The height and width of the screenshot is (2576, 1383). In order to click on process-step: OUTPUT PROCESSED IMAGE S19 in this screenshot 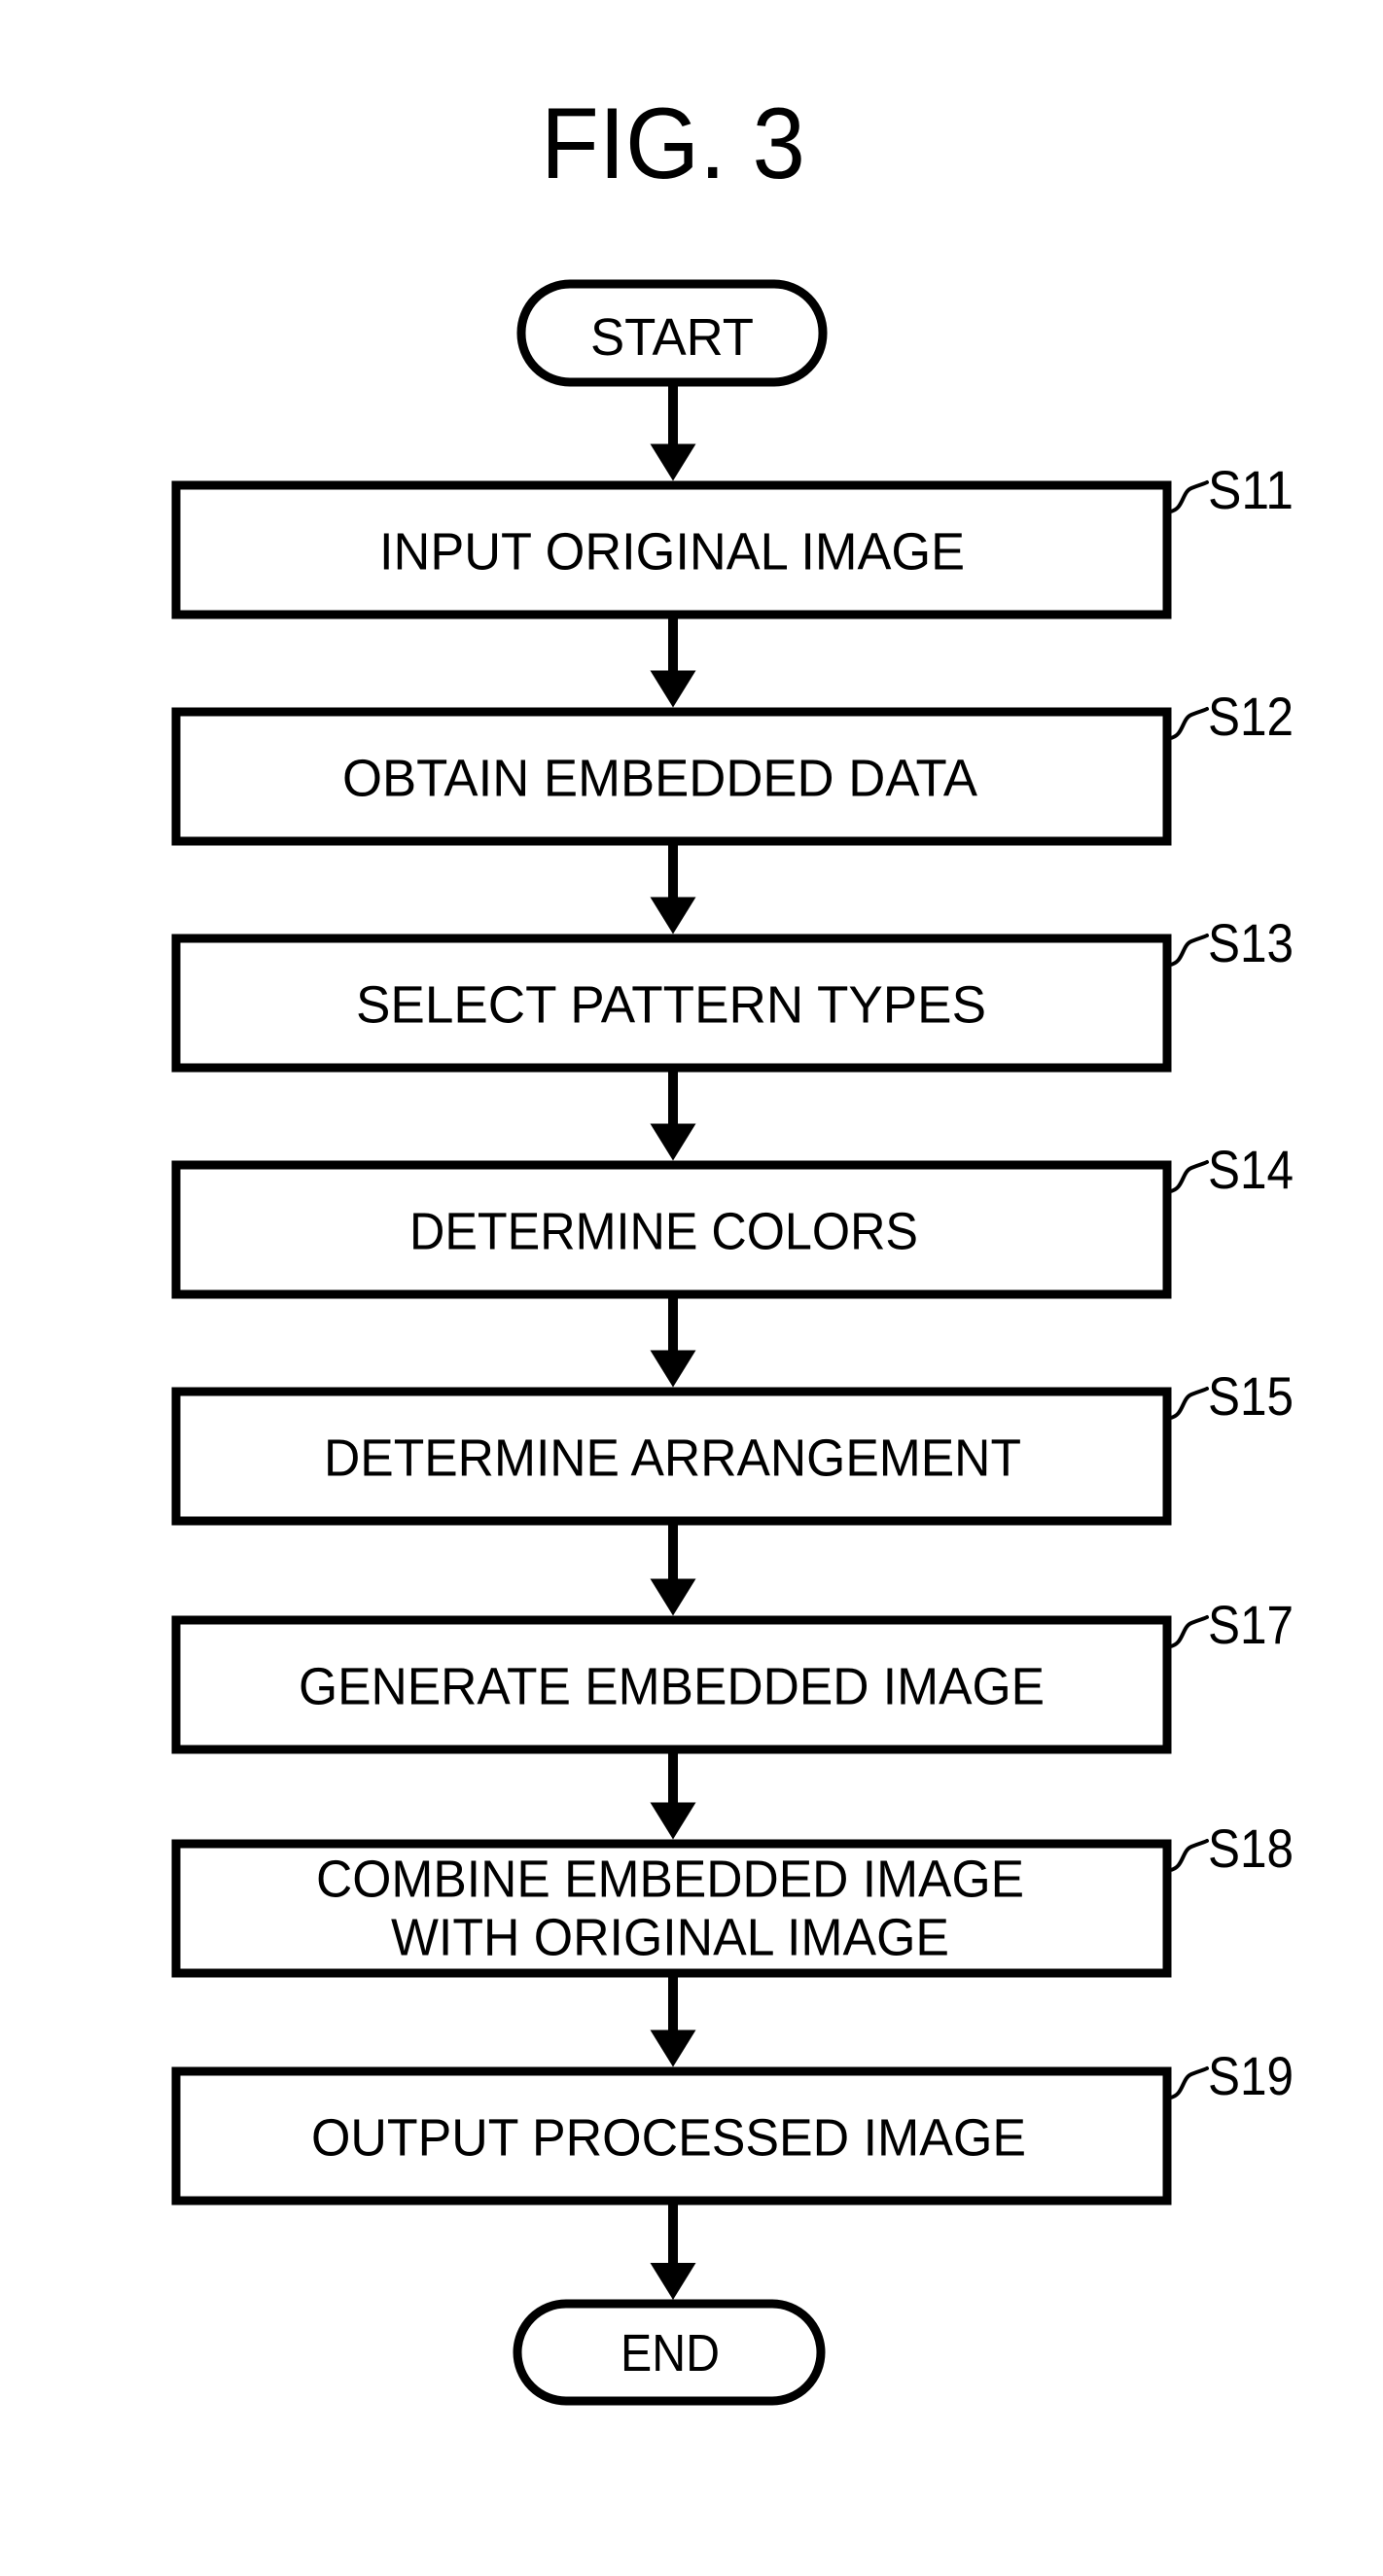, I will do `click(732, 2125)`.